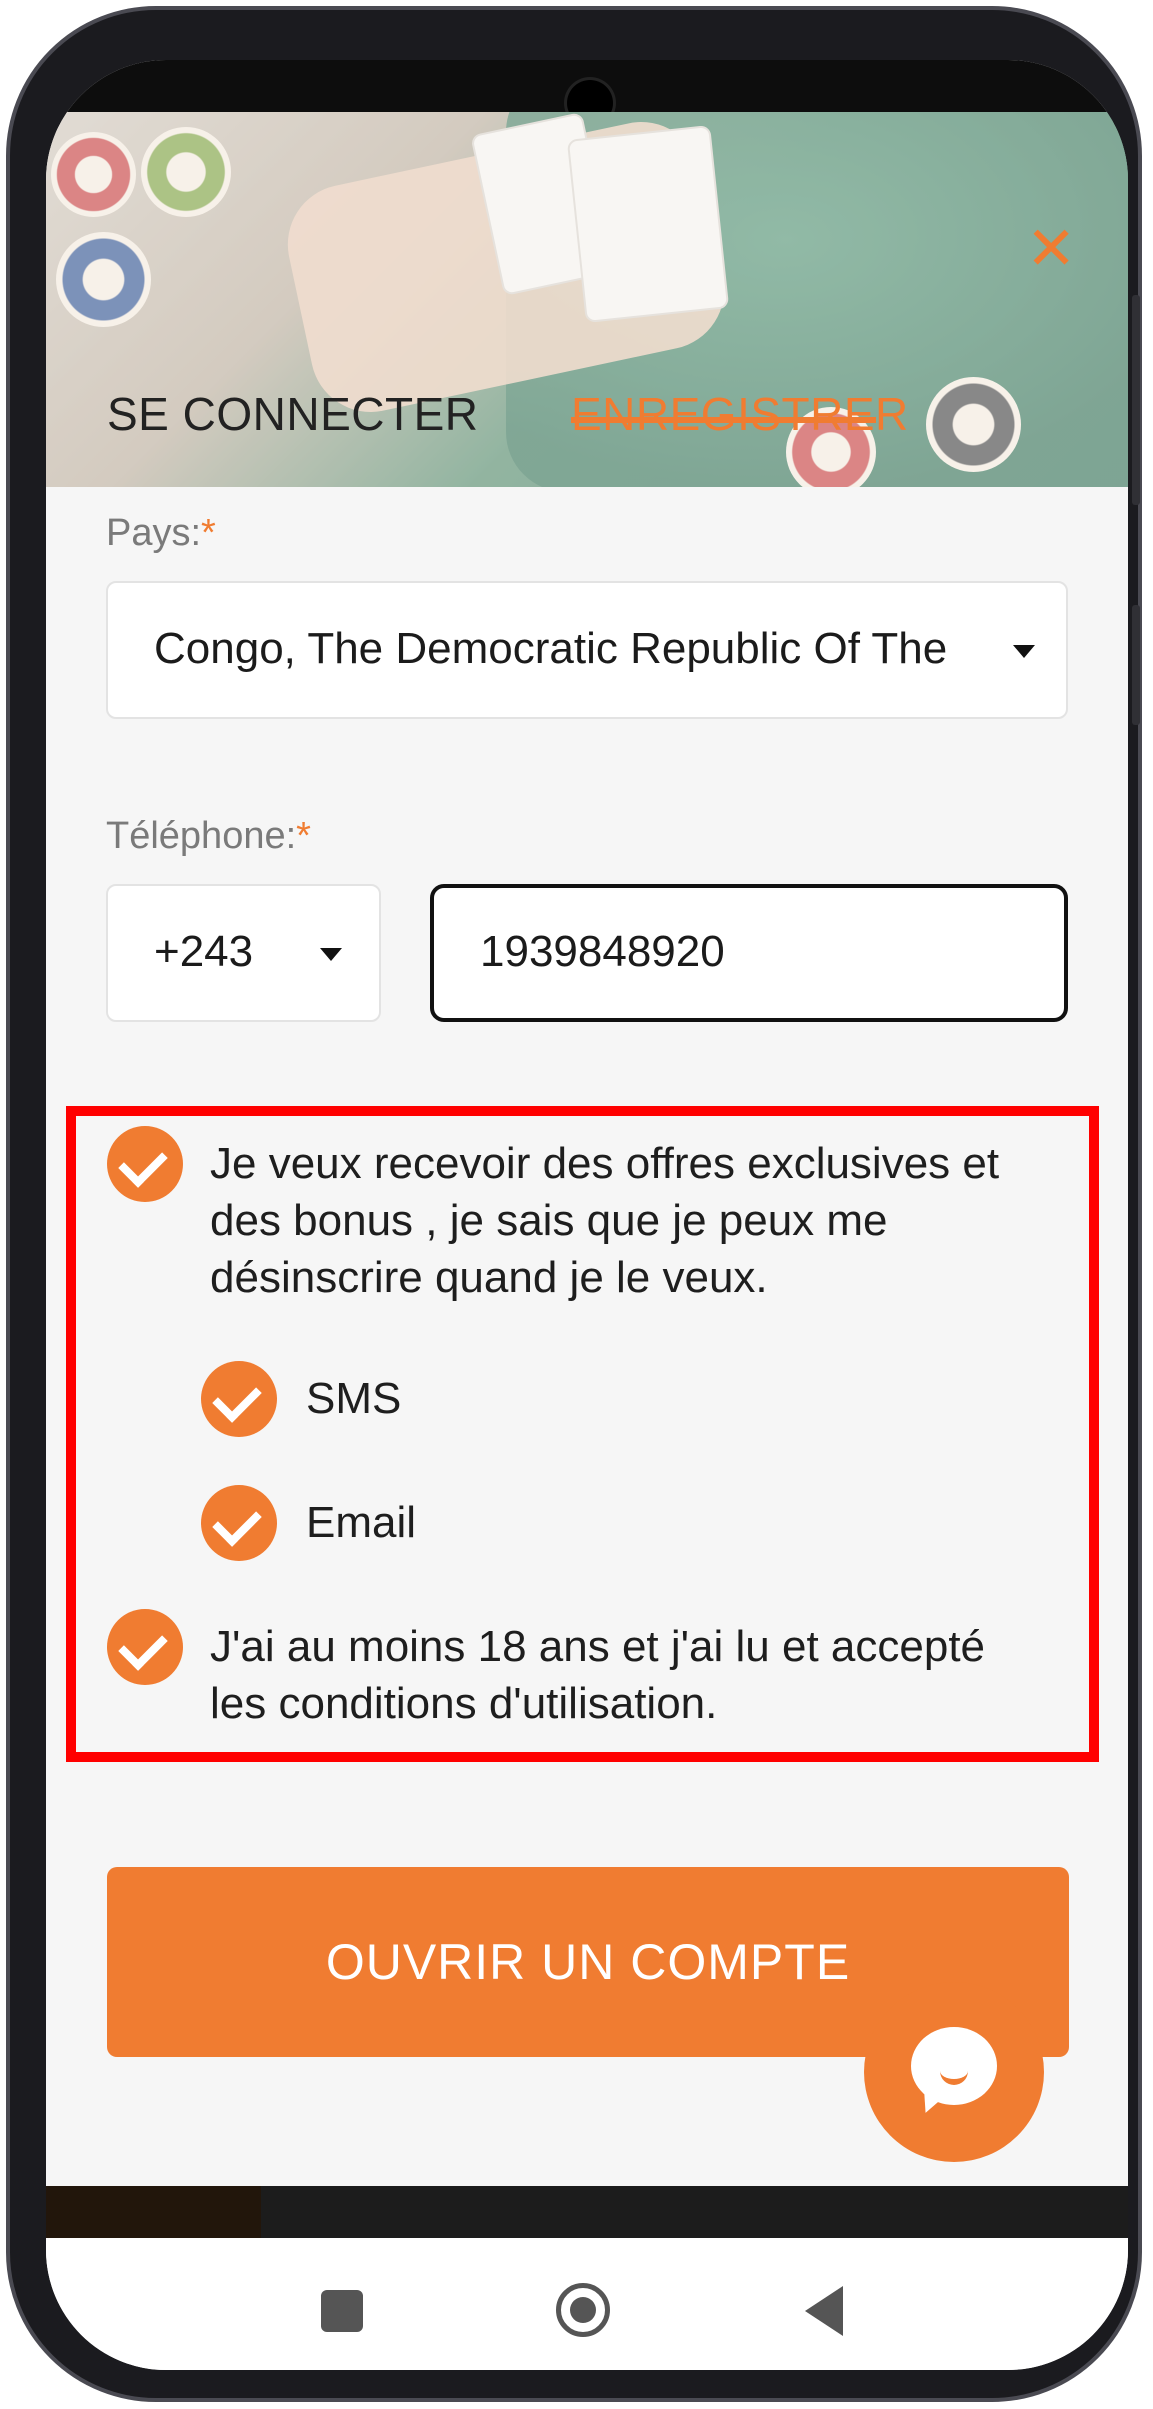  What do you see at coordinates (740, 414) in the screenshot?
I see `tab-register: ENREGISTRER` at bounding box center [740, 414].